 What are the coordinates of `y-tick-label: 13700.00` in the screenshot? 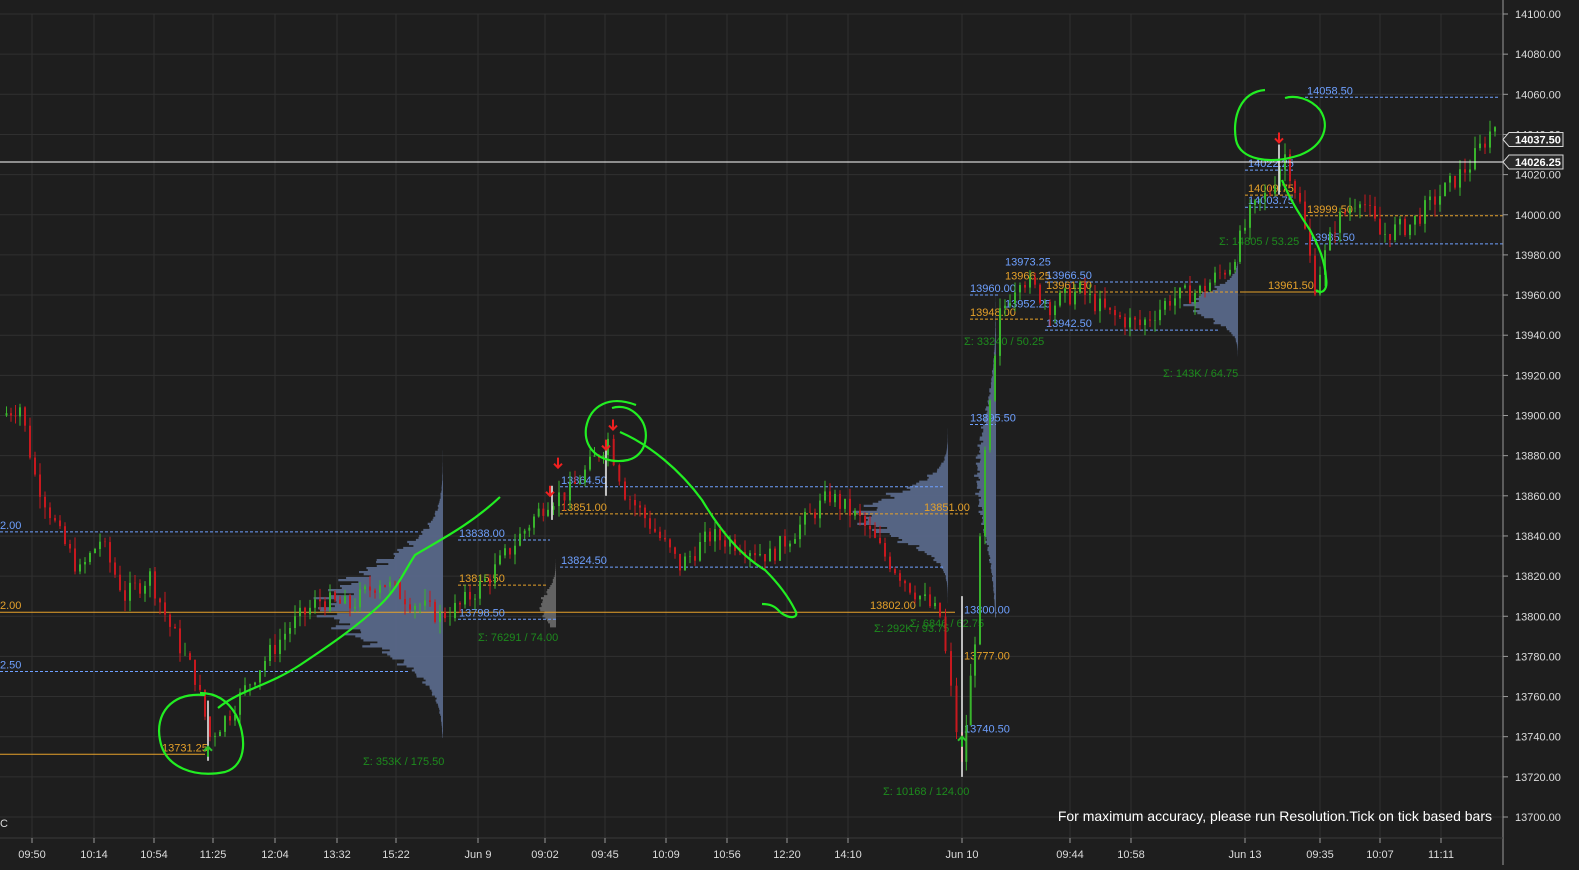 It's located at (1538, 818).